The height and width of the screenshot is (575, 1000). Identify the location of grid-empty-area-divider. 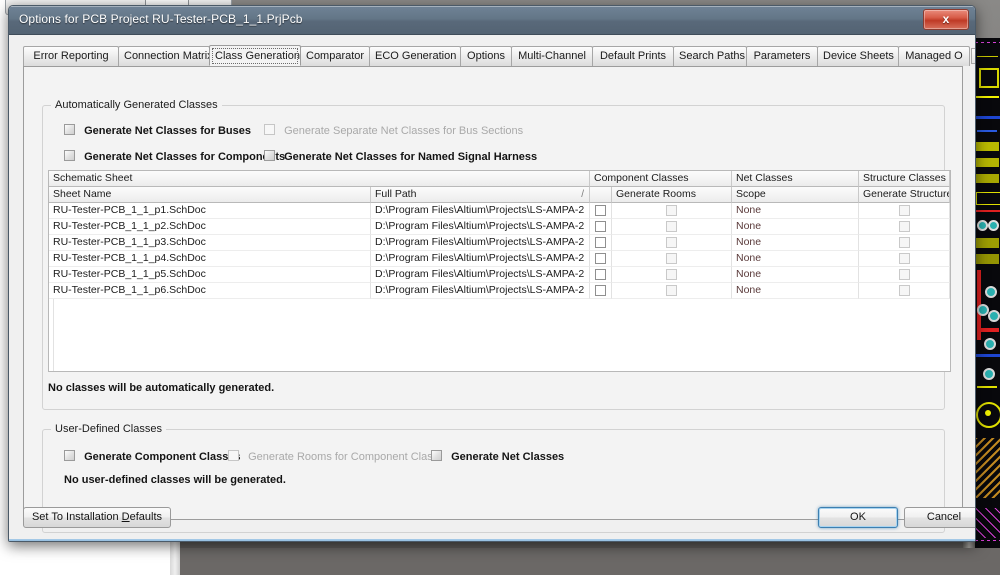
(53, 335).